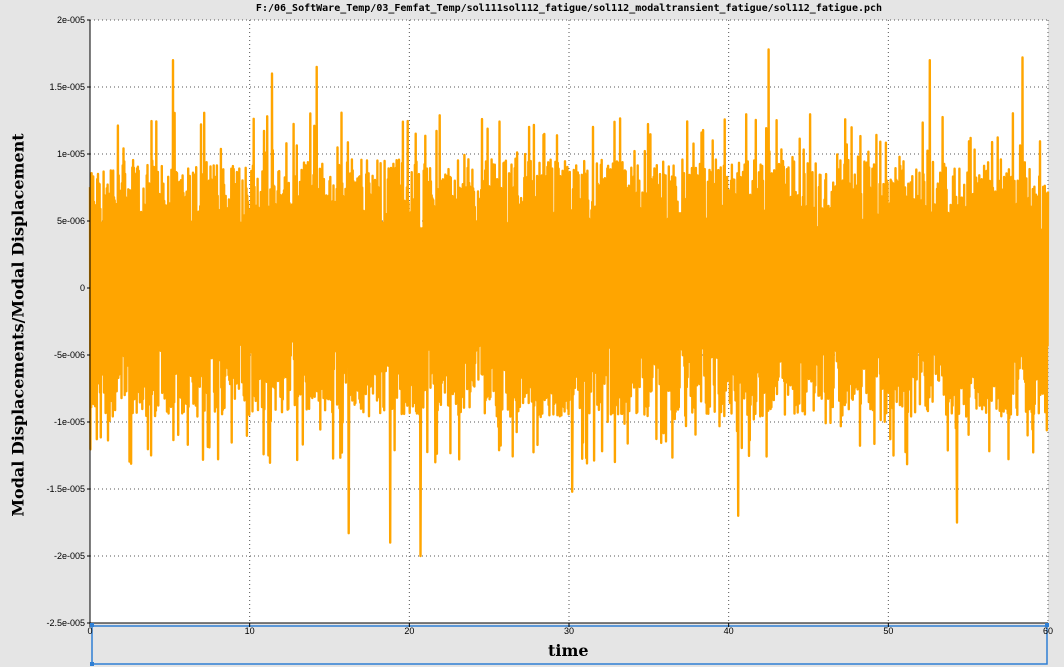  What do you see at coordinates (82, 288) in the screenshot?
I see `y-tick-label: 0` at bounding box center [82, 288].